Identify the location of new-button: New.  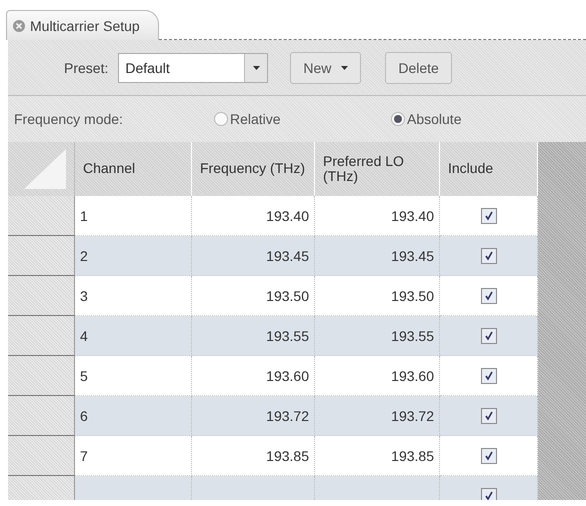
(326, 68).